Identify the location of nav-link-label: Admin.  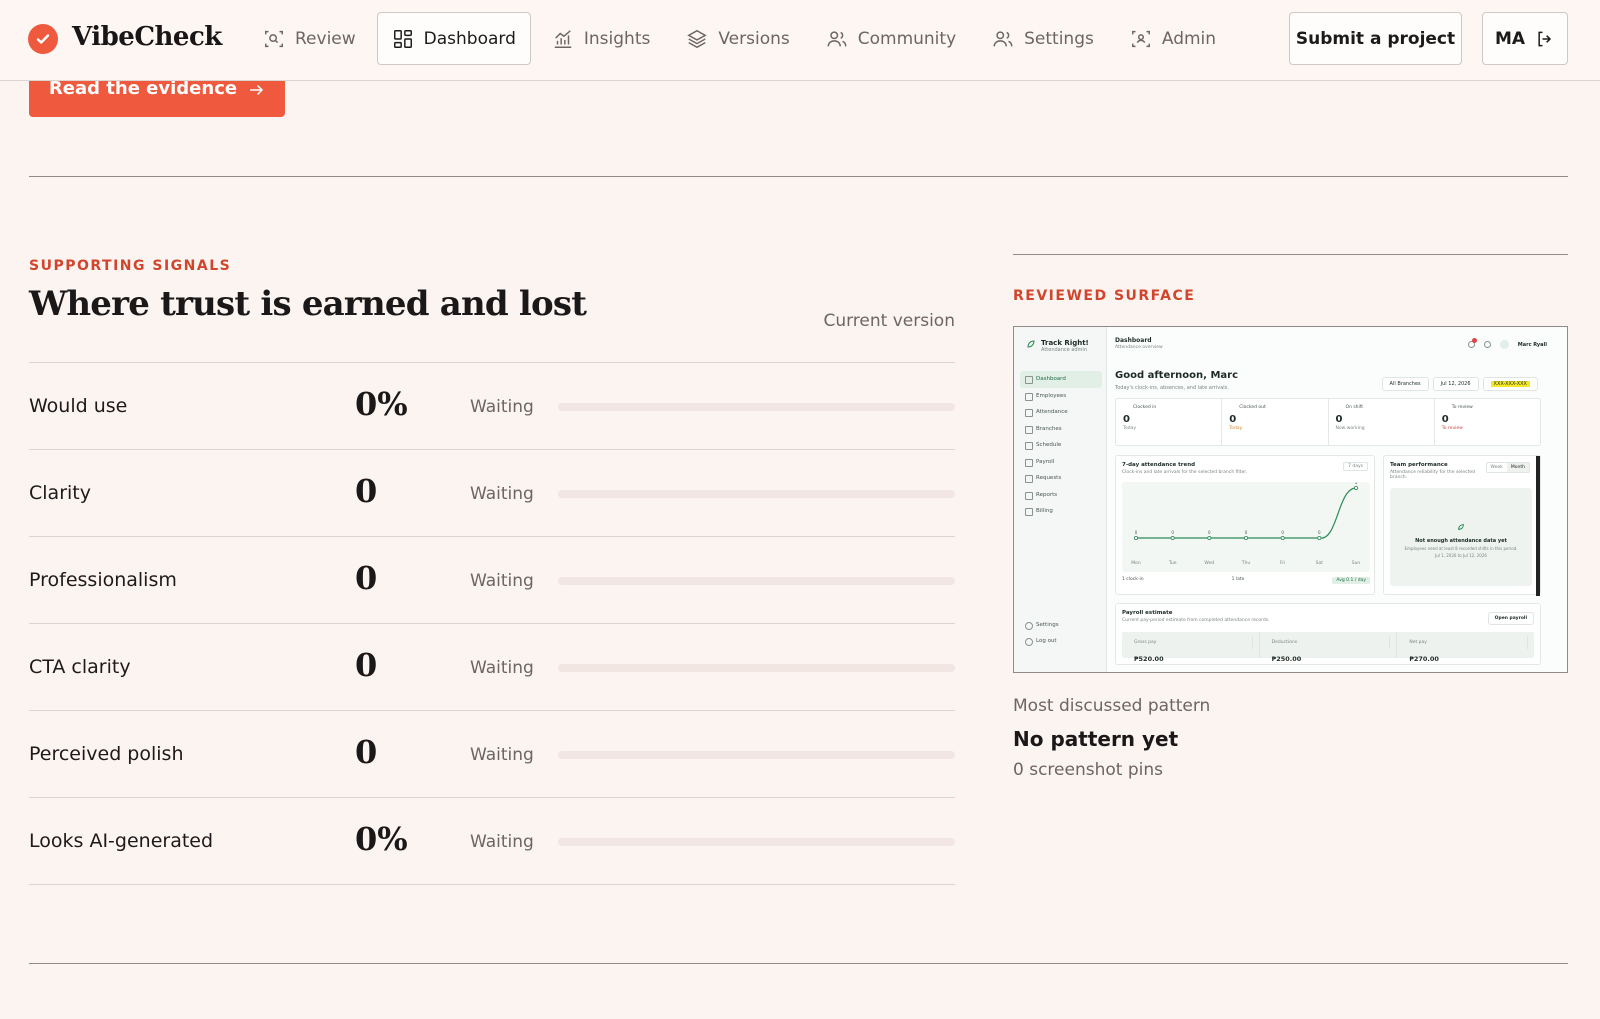
(1189, 38).